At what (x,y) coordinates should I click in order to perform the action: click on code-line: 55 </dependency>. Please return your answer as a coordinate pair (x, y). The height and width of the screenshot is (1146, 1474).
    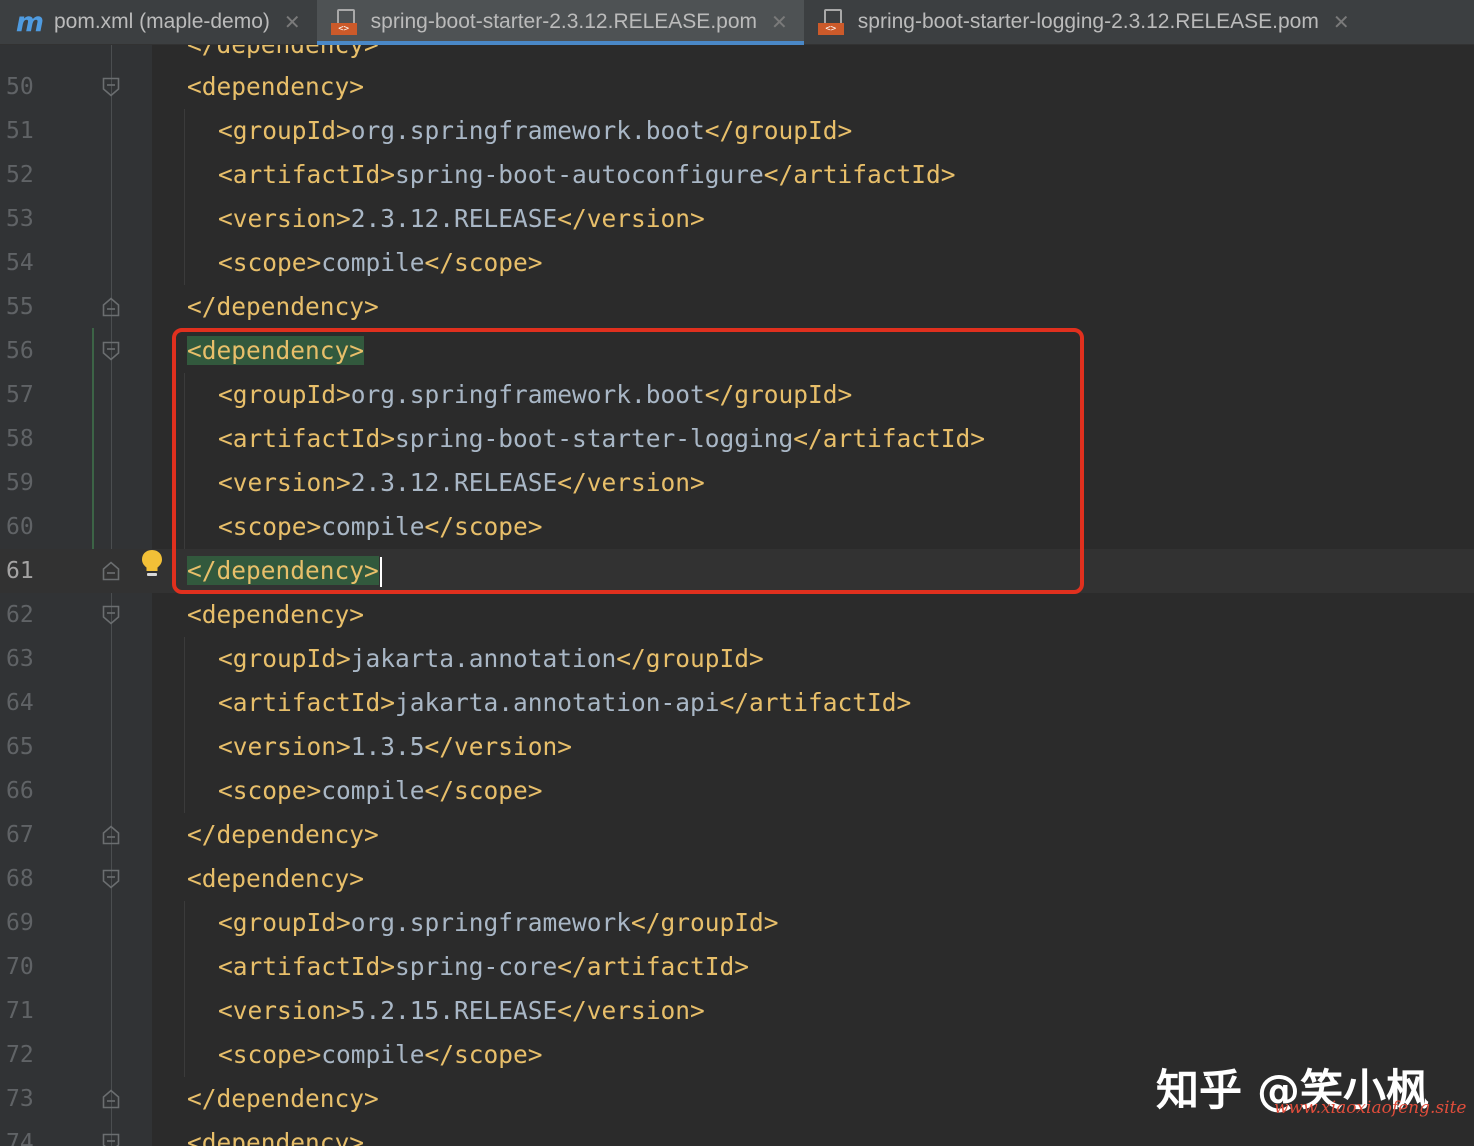
    Looking at the image, I should click on (737, 307).